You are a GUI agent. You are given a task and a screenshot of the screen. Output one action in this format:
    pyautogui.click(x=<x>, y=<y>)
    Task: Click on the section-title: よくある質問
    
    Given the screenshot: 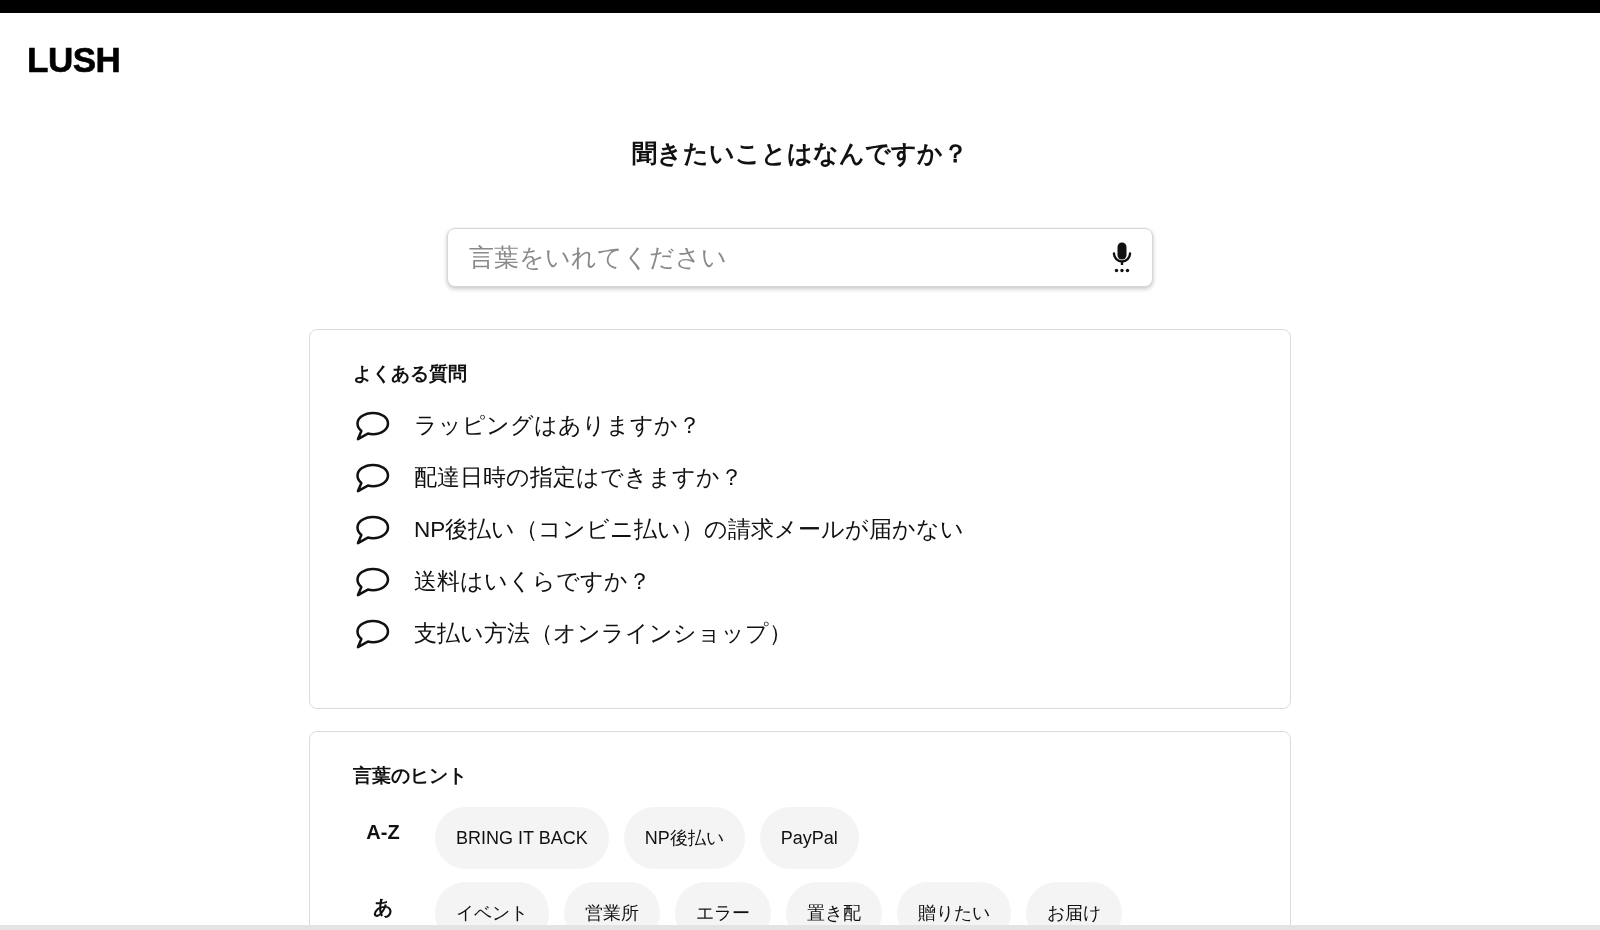 What is the action you would take?
    pyautogui.click(x=410, y=374)
    